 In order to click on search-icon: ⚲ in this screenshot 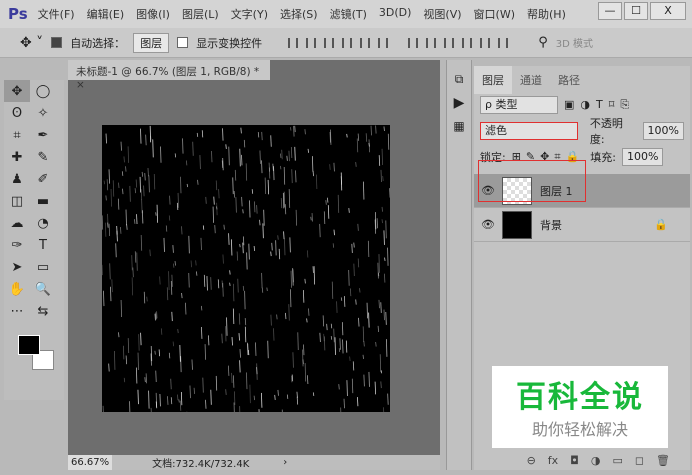, I will do `click(543, 42)`.